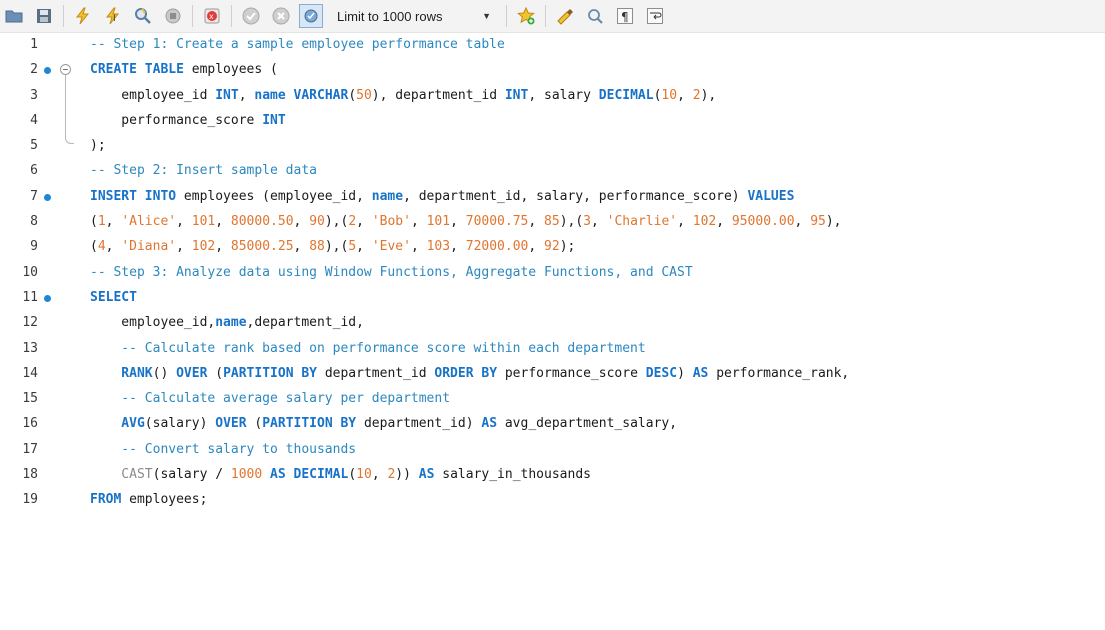 Image resolution: width=1105 pixels, height=630 pixels. What do you see at coordinates (552, 121) in the screenshot?
I see `code-line: 4 performance_score INT` at bounding box center [552, 121].